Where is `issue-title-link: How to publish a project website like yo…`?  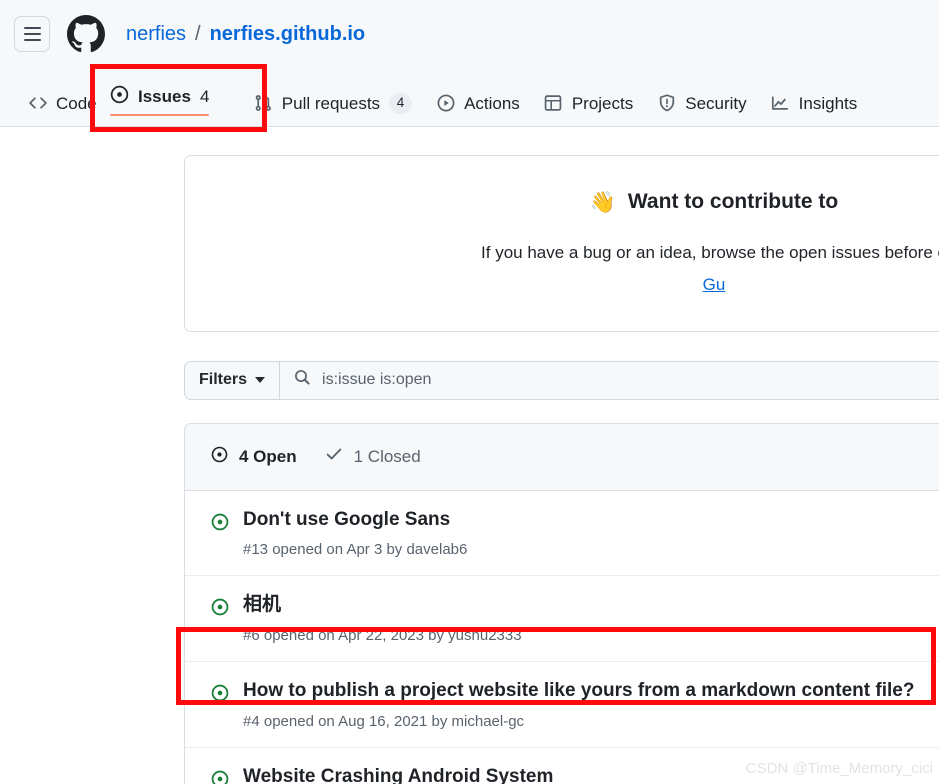
issue-title-link: How to publish a project website like yo… is located at coordinates (578, 691).